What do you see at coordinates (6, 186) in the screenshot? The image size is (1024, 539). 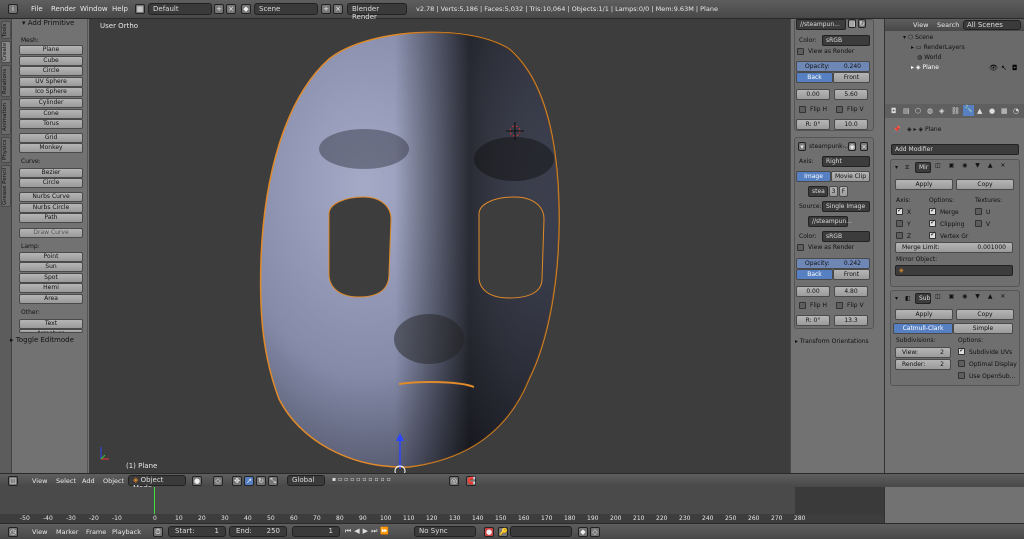 I see `tab-grease-pencil: Grease Pencil` at bounding box center [6, 186].